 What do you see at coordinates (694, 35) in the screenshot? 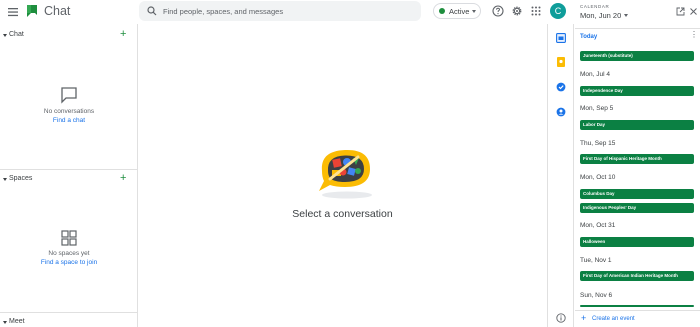
I see `more-options-icon: ⋮` at bounding box center [694, 35].